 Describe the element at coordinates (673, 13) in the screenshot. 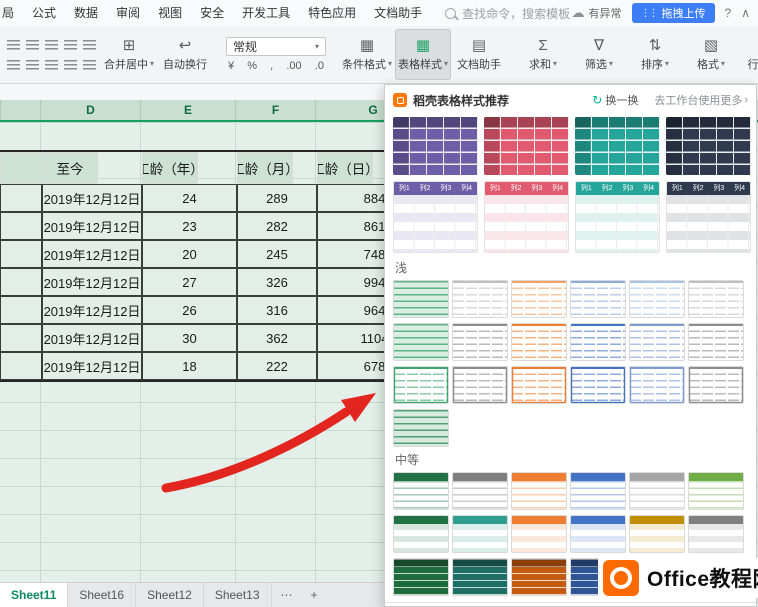

I see `upload-button: ⋮⋮ 拖拽上传` at that location.